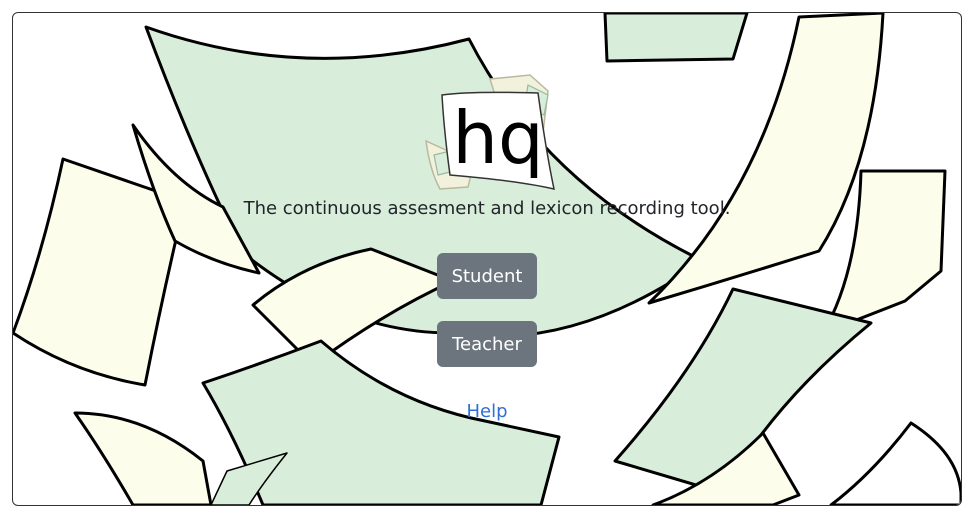 Image resolution: width=974 pixels, height=518 pixels. What do you see at coordinates (487, 344) in the screenshot?
I see `teacher-button: Teacher` at bounding box center [487, 344].